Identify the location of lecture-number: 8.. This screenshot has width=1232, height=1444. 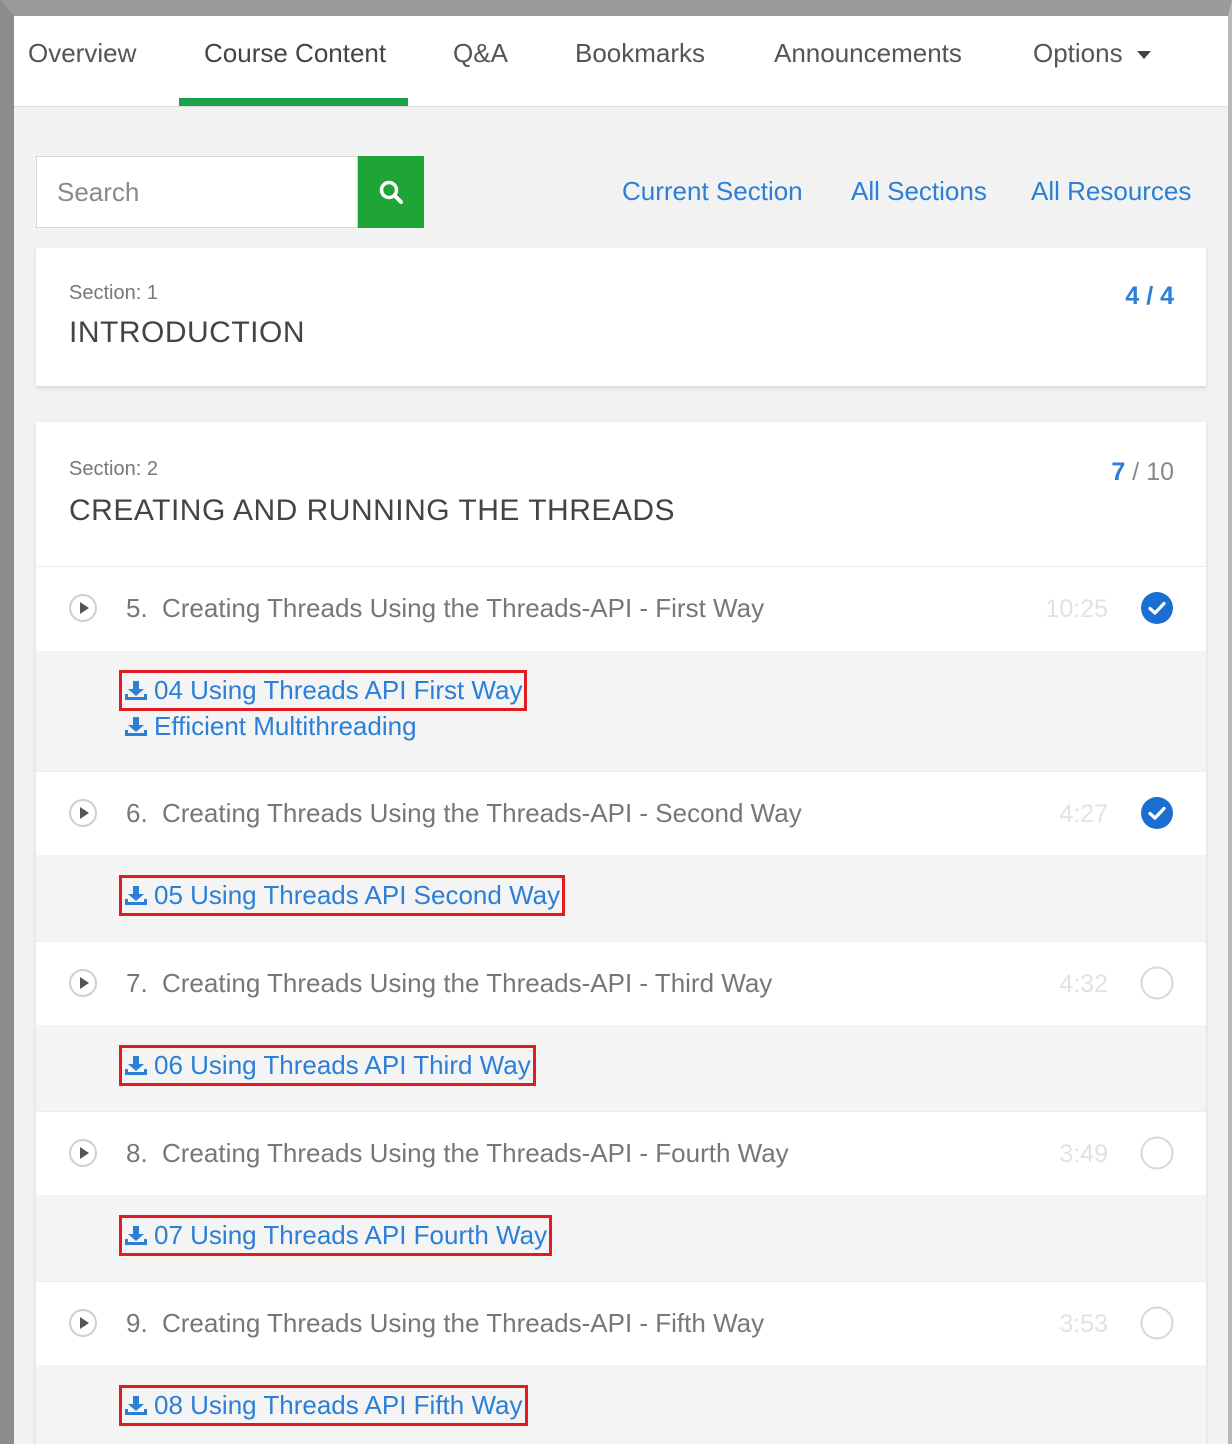
(137, 1153).